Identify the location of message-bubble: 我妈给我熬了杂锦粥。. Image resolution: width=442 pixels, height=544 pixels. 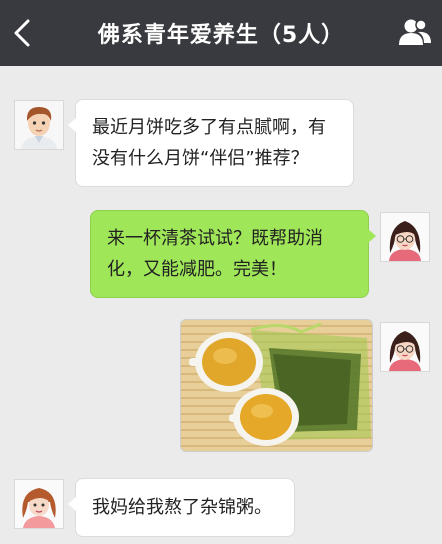
(181, 507).